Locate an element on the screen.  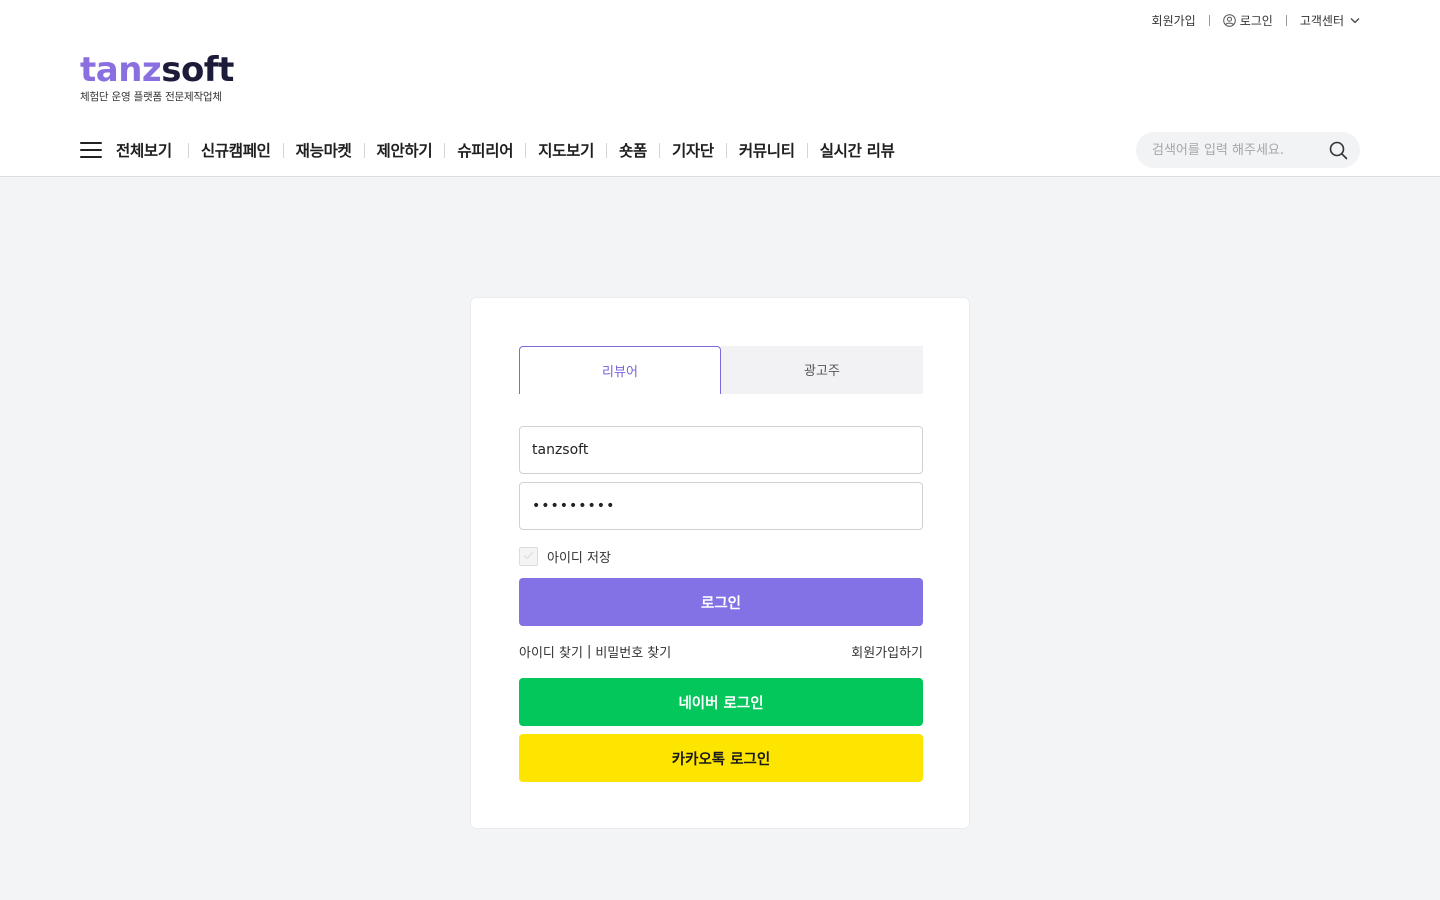
id-field is located at coordinates (721, 450).